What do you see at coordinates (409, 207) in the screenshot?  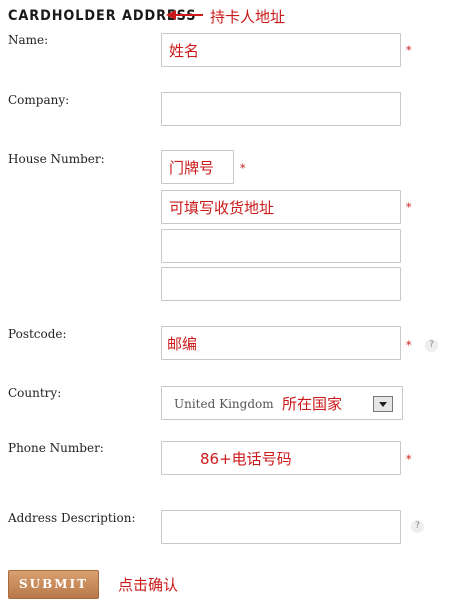 I see `address-required-mark: *` at bounding box center [409, 207].